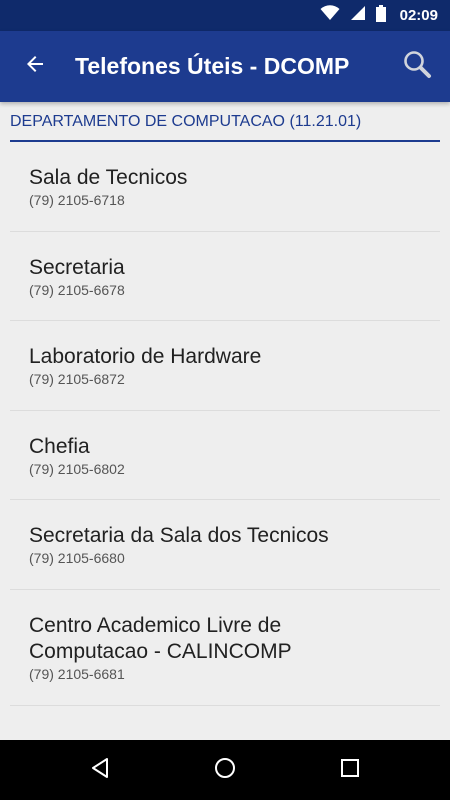  I want to click on app-bar: Telefones Úteis - DCOMP, so click(225, 66).